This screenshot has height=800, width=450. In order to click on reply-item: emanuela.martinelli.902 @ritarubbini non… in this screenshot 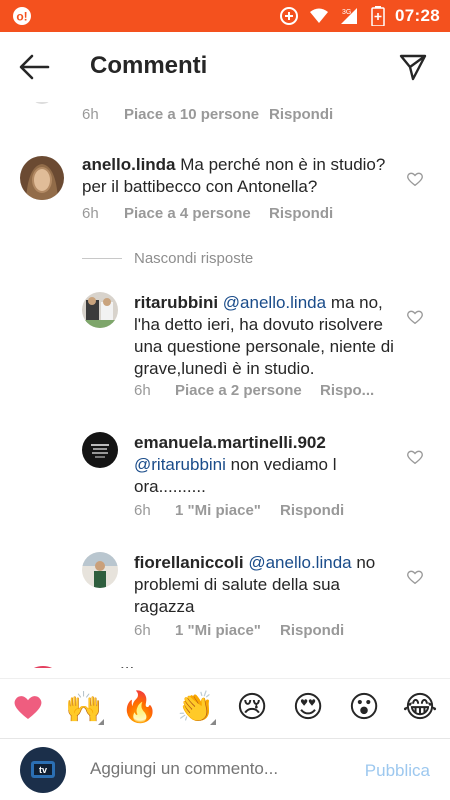, I will do `click(225, 480)`.